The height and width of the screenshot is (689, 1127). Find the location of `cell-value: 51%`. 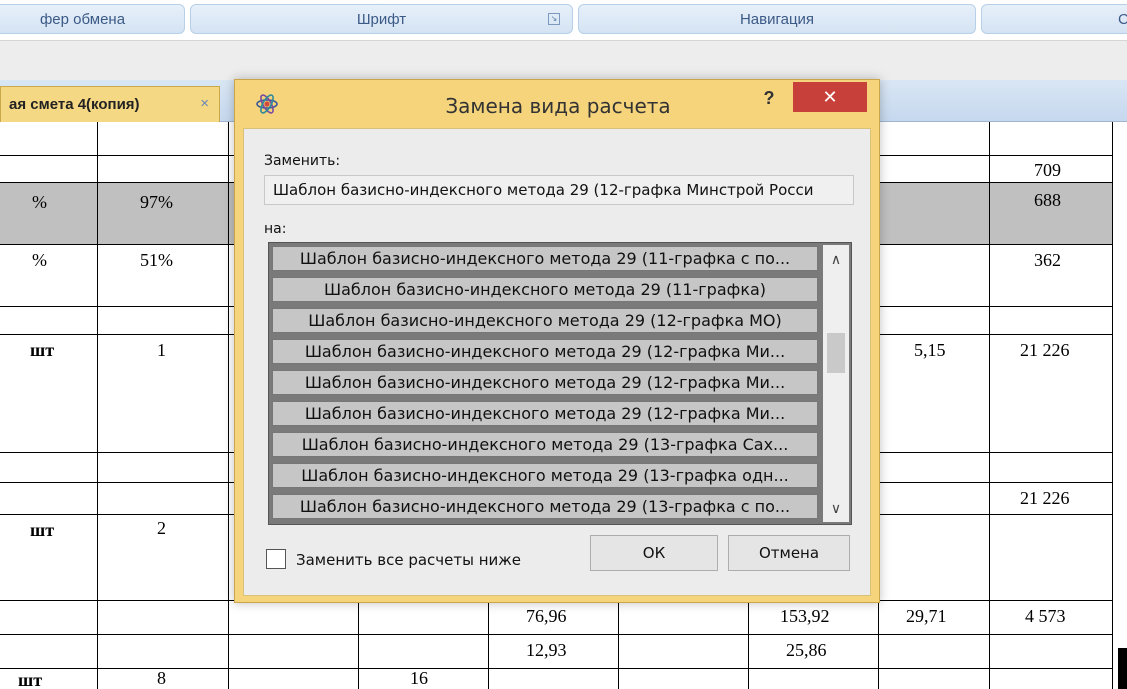

cell-value: 51% is located at coordinates (156, 260).